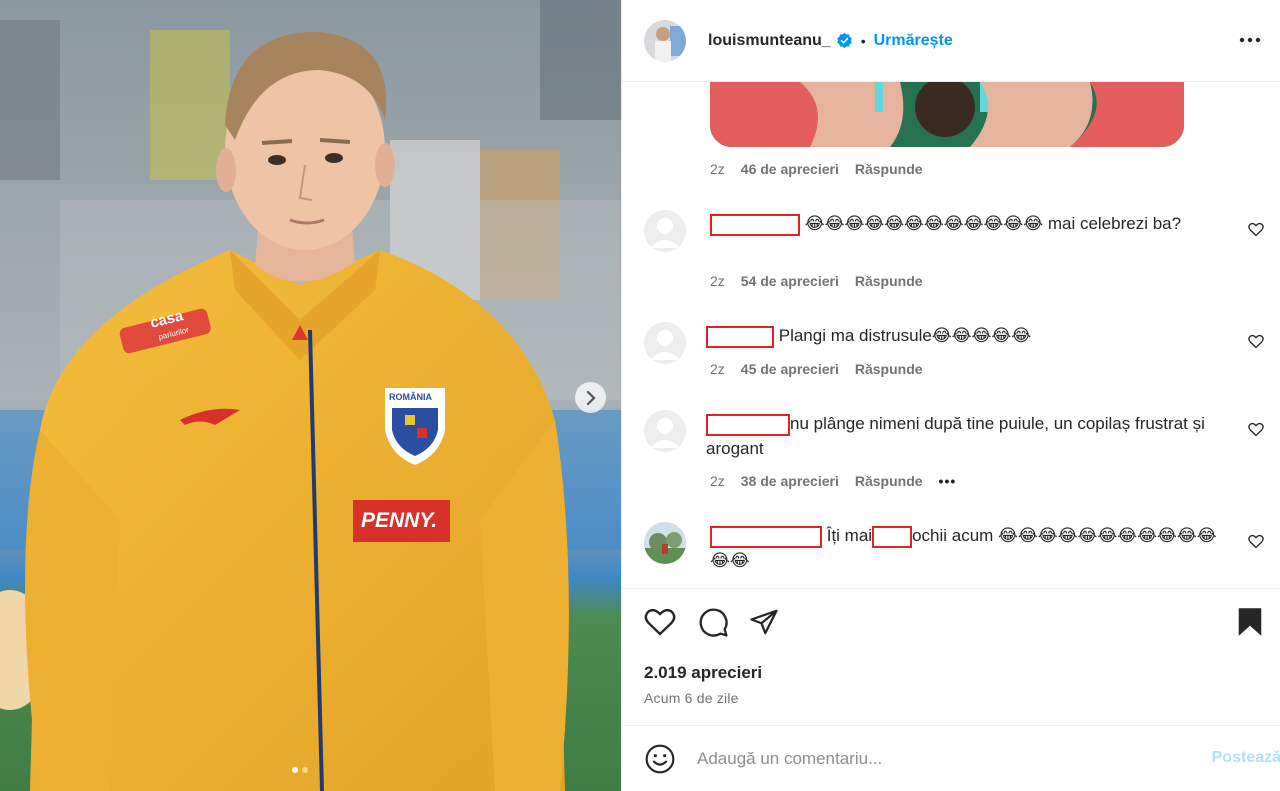 Image resolution: width=1280 pixels, height=791 pixels. I want to click on comment-meta: 2z 38 de aprecieri Răspunde •••, so click(833, 481).